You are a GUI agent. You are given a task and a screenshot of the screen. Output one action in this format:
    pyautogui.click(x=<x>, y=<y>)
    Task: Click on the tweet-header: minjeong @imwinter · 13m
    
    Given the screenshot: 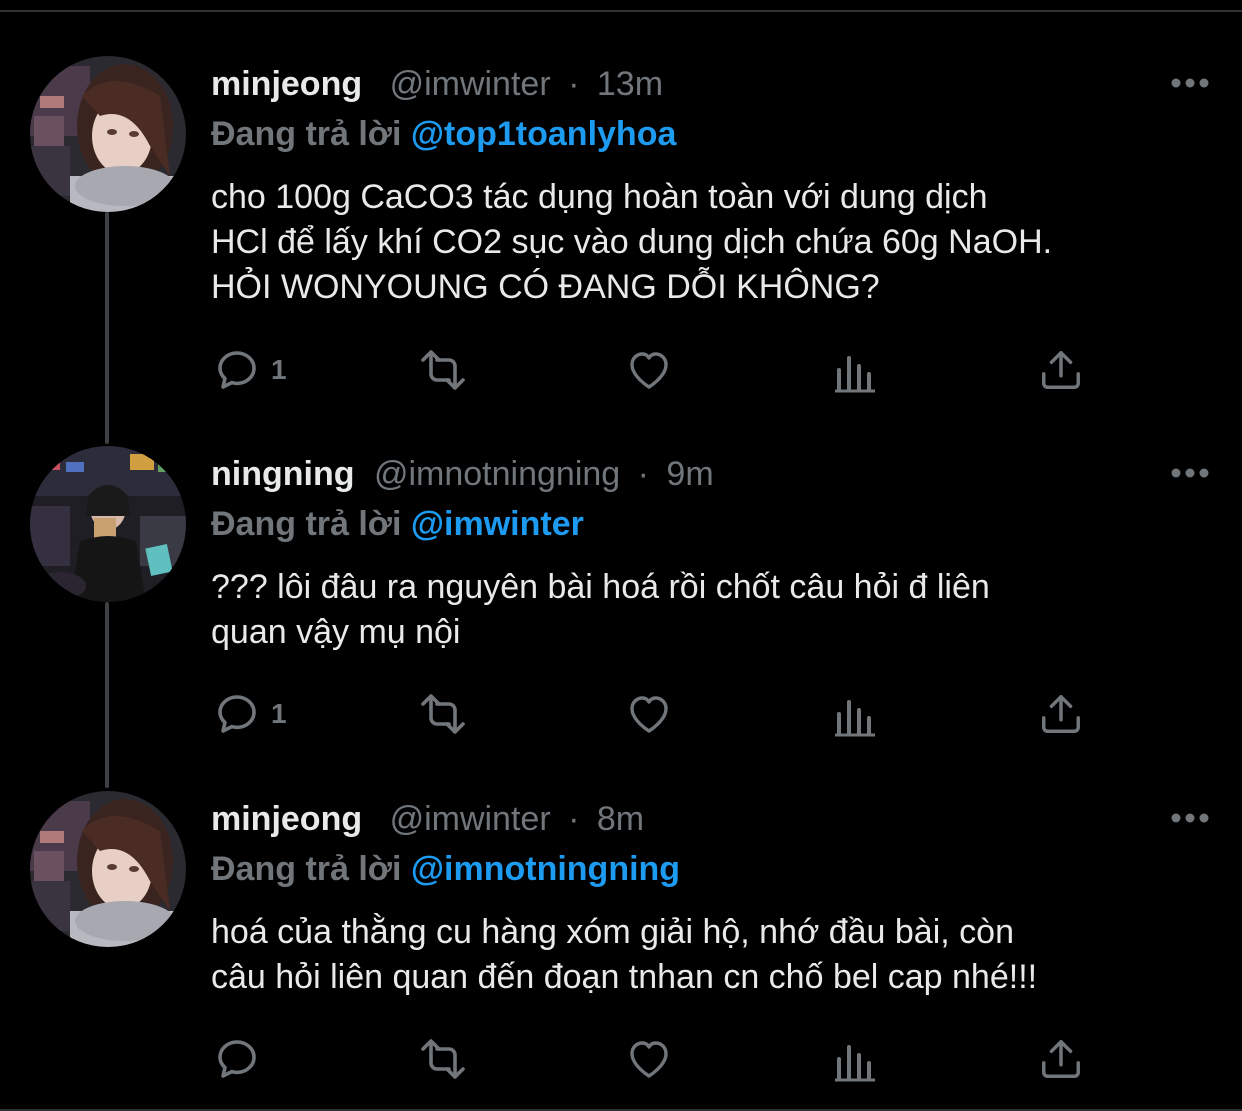 What is the action you would take?
    pyautogui.click(x=706, y=84)
    